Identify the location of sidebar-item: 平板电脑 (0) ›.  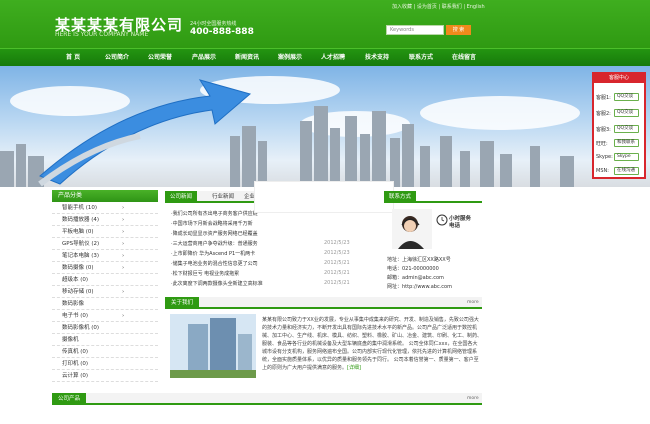
(105, 232).